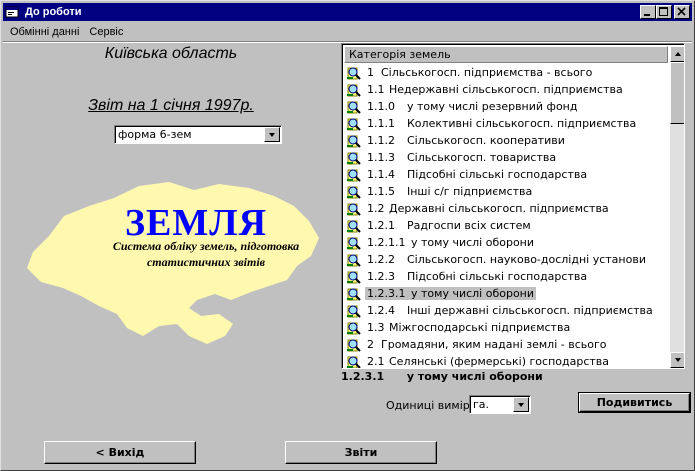  Describe the element at coordinates (370, 344) in the screenshot. I see `list-item-code: 2` at that location.